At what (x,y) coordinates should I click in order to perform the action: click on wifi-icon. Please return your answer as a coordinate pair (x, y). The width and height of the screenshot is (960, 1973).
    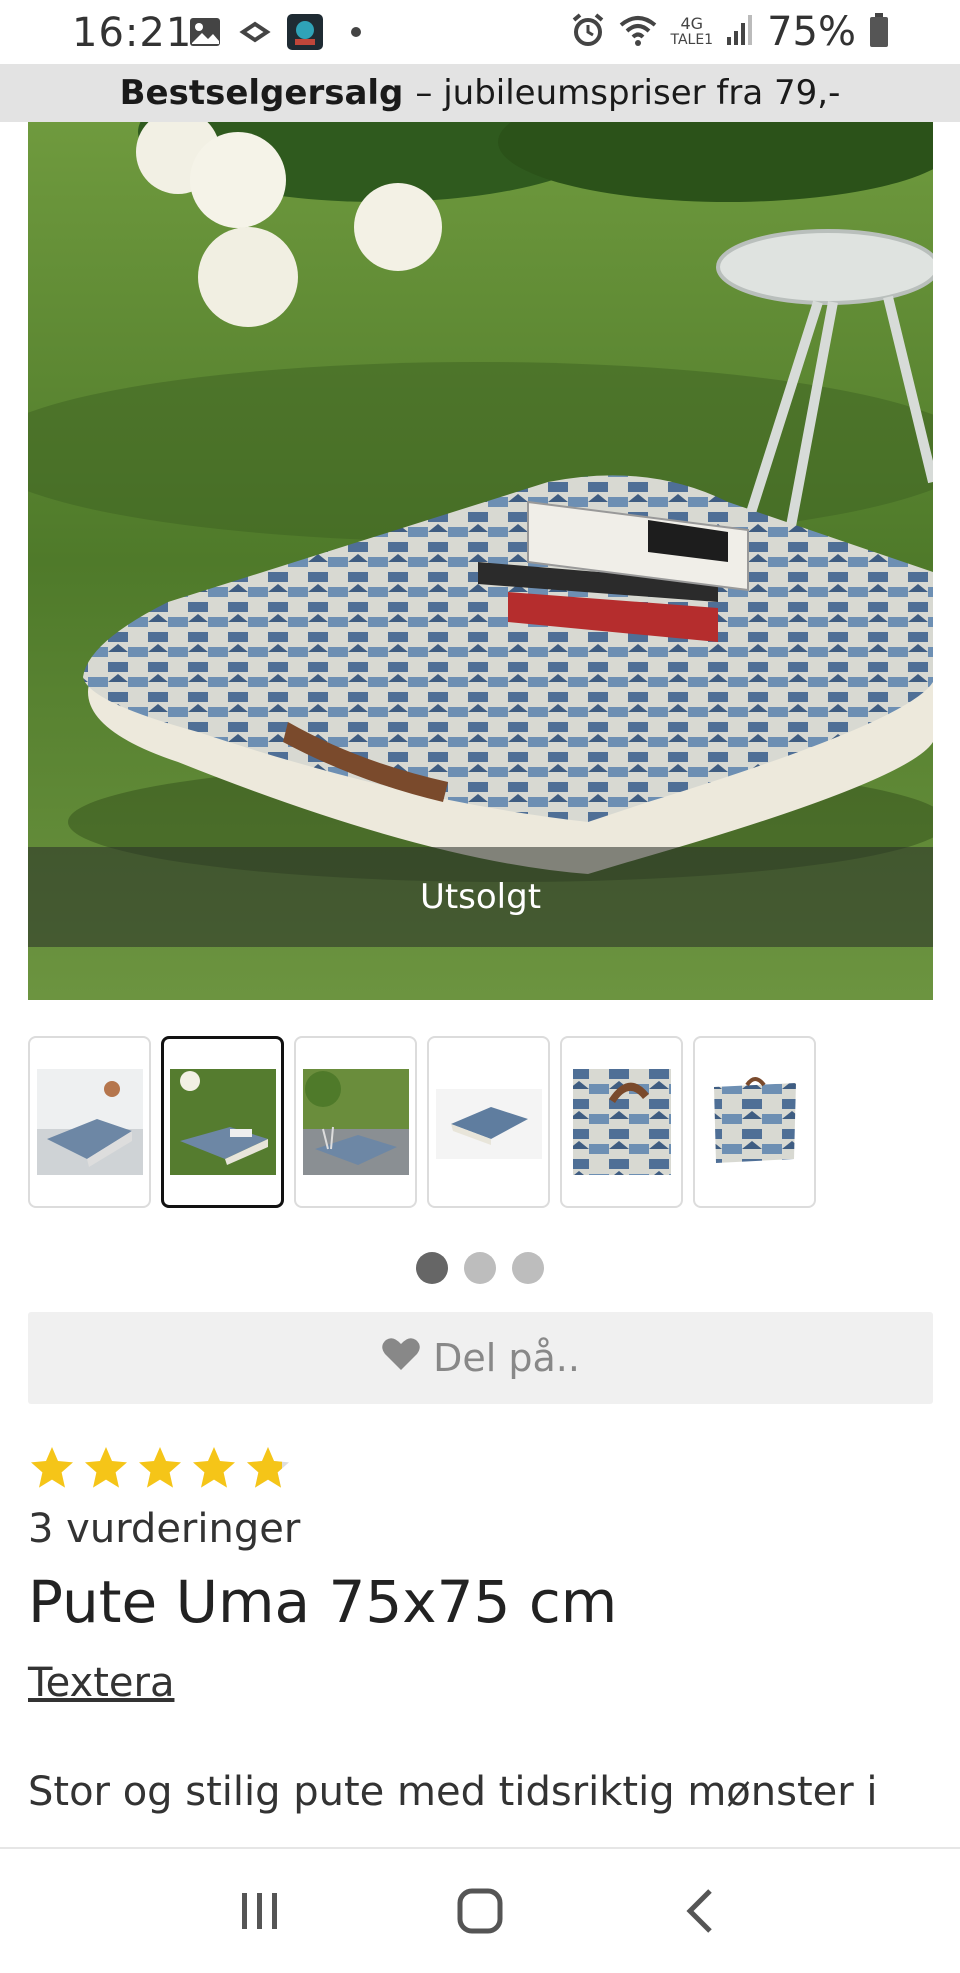
    Looking at the image, I should click on (638, 32).